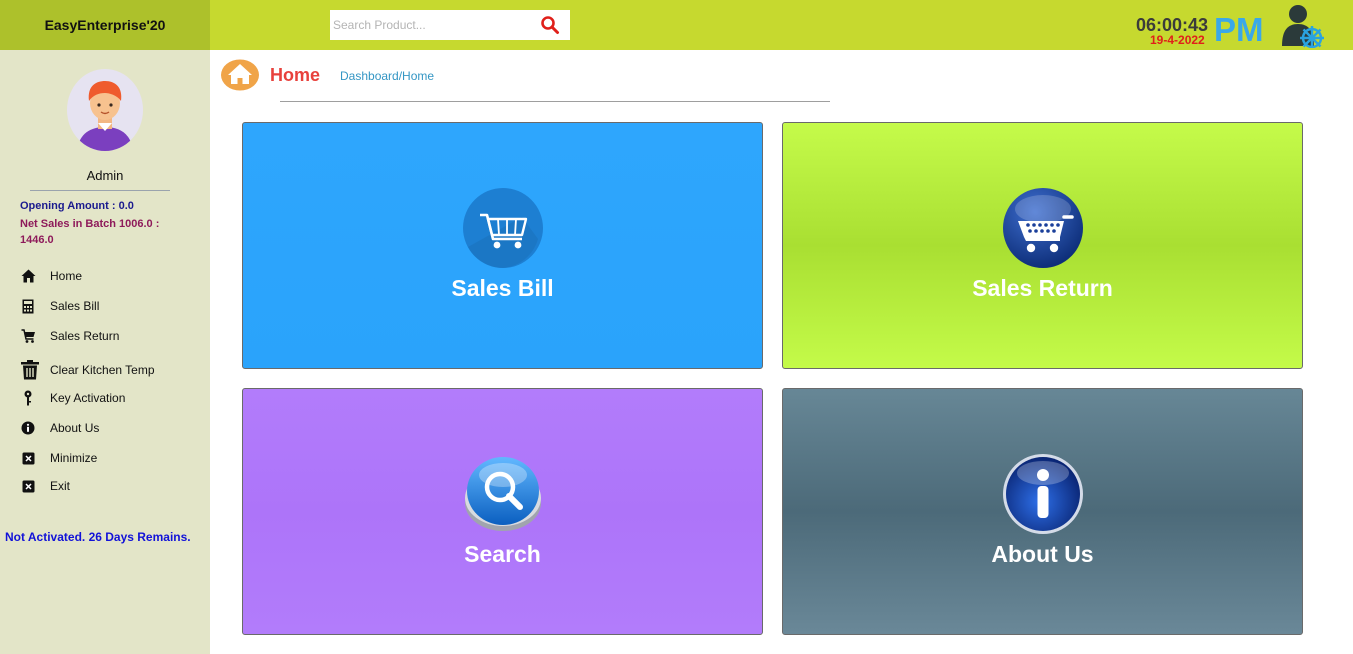 Image resolution: width=1353 pixels, height=654 pixels. What do you see at coordinates (28, 336) in the screenshot?
I see `cart-icon` at bounding box center [28, 336].